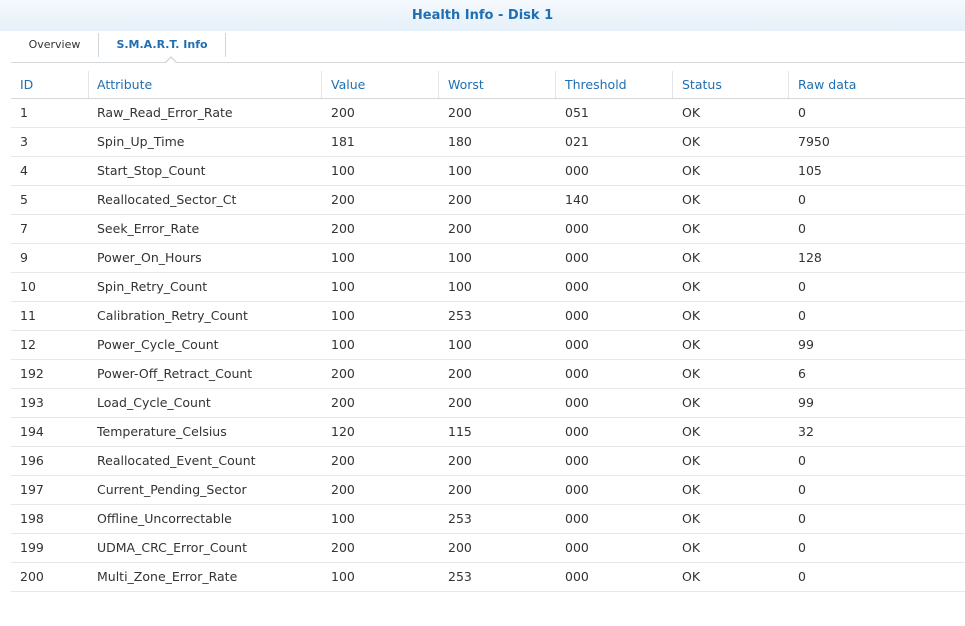 Image resolution: width=965 pixels, height=626 pixels. What do you see at coordinates (460, 141) in the screenshot?
I see `cell-worst: 180` at bounding box center [460, 141].